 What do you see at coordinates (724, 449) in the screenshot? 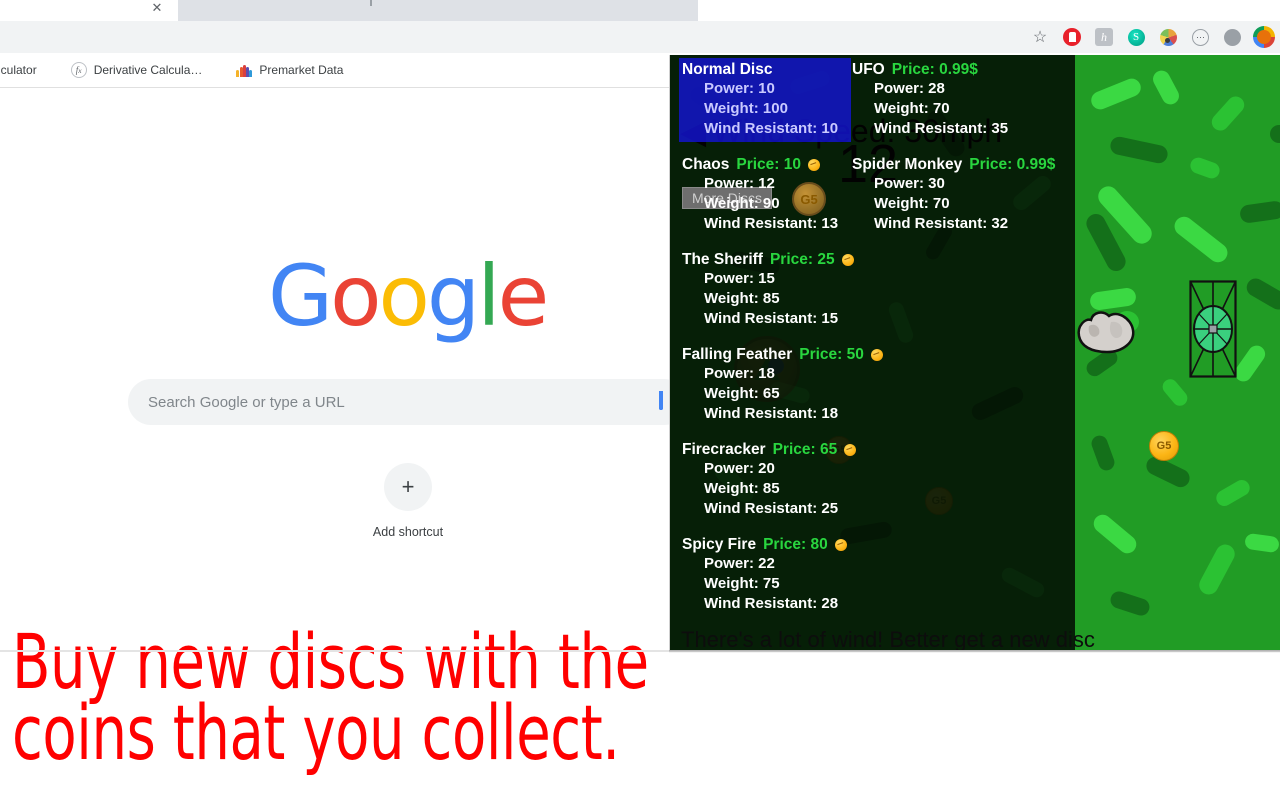
I see `disc-name: Firecracker` at bounding box center [724, 449].